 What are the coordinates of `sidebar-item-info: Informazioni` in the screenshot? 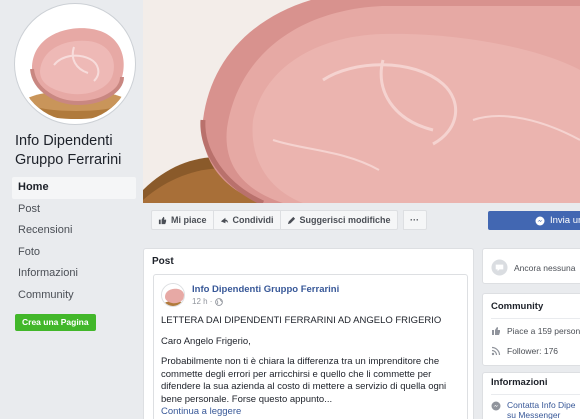 It's located at (74, 274).